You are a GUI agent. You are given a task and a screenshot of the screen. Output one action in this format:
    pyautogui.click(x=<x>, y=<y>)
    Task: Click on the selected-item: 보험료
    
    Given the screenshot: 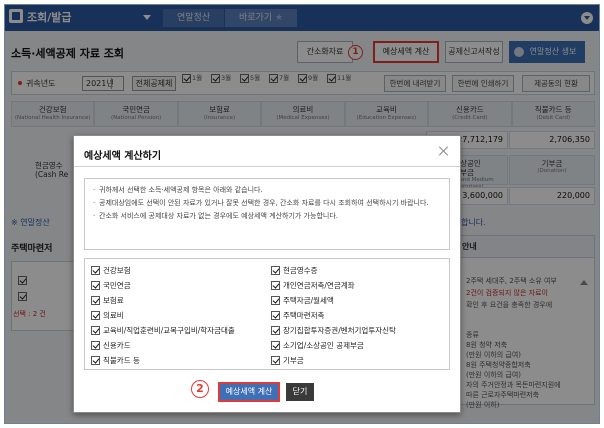 What is the action you would take?
    pyautogui.click(x=107, y=300)
    